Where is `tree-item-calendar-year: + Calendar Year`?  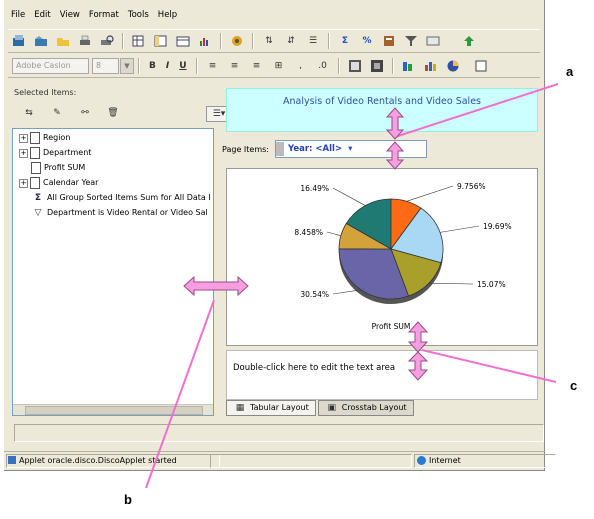 tree-item-calendar-year: + Calendar Year is located at coordinates (58, 183).